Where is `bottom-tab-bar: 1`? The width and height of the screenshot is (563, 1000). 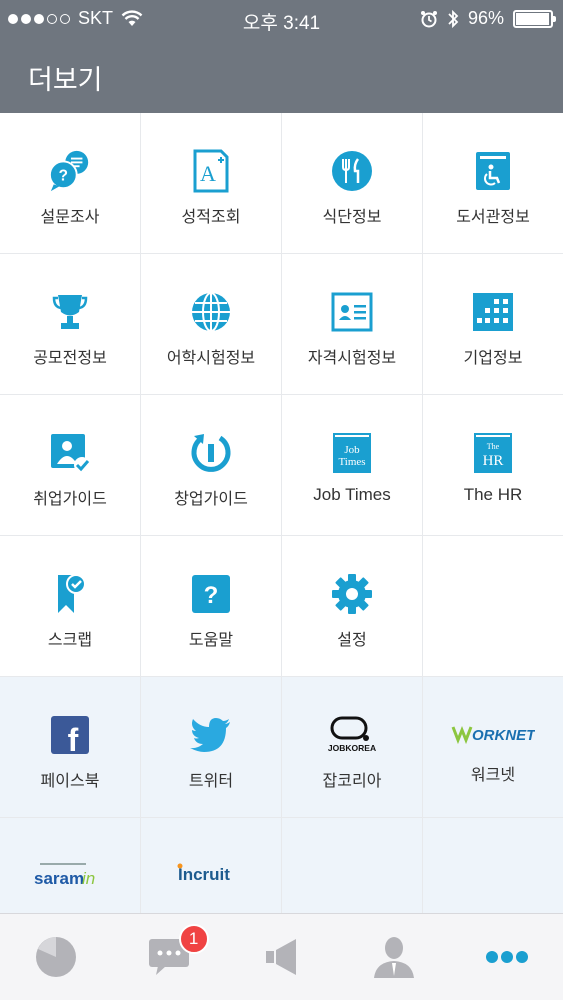 bottom-tab-bar: 1 is located at coordinates (281, 956).